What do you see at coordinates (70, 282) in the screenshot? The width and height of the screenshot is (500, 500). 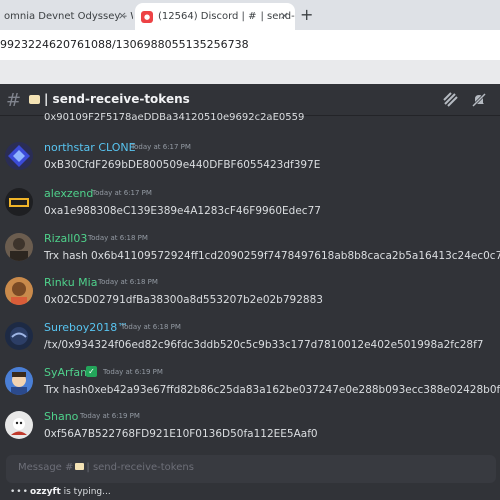 I see `username: Rinku Mia` at bounding box center [70, 282].